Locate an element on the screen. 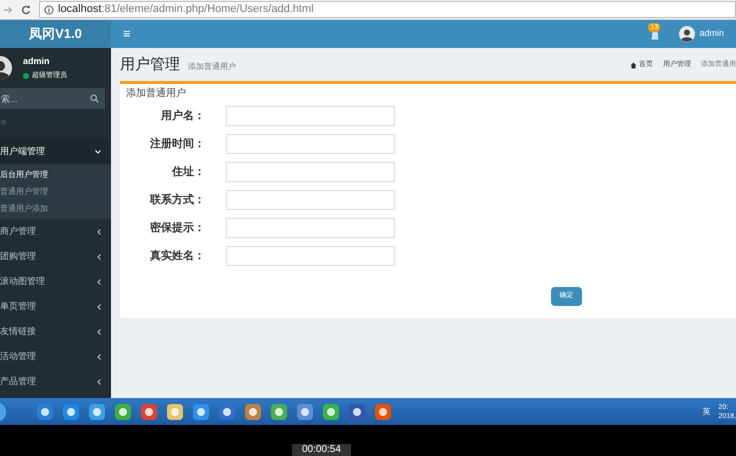  panel-title: 添加普通用户 is located at coordinates (156, 93).